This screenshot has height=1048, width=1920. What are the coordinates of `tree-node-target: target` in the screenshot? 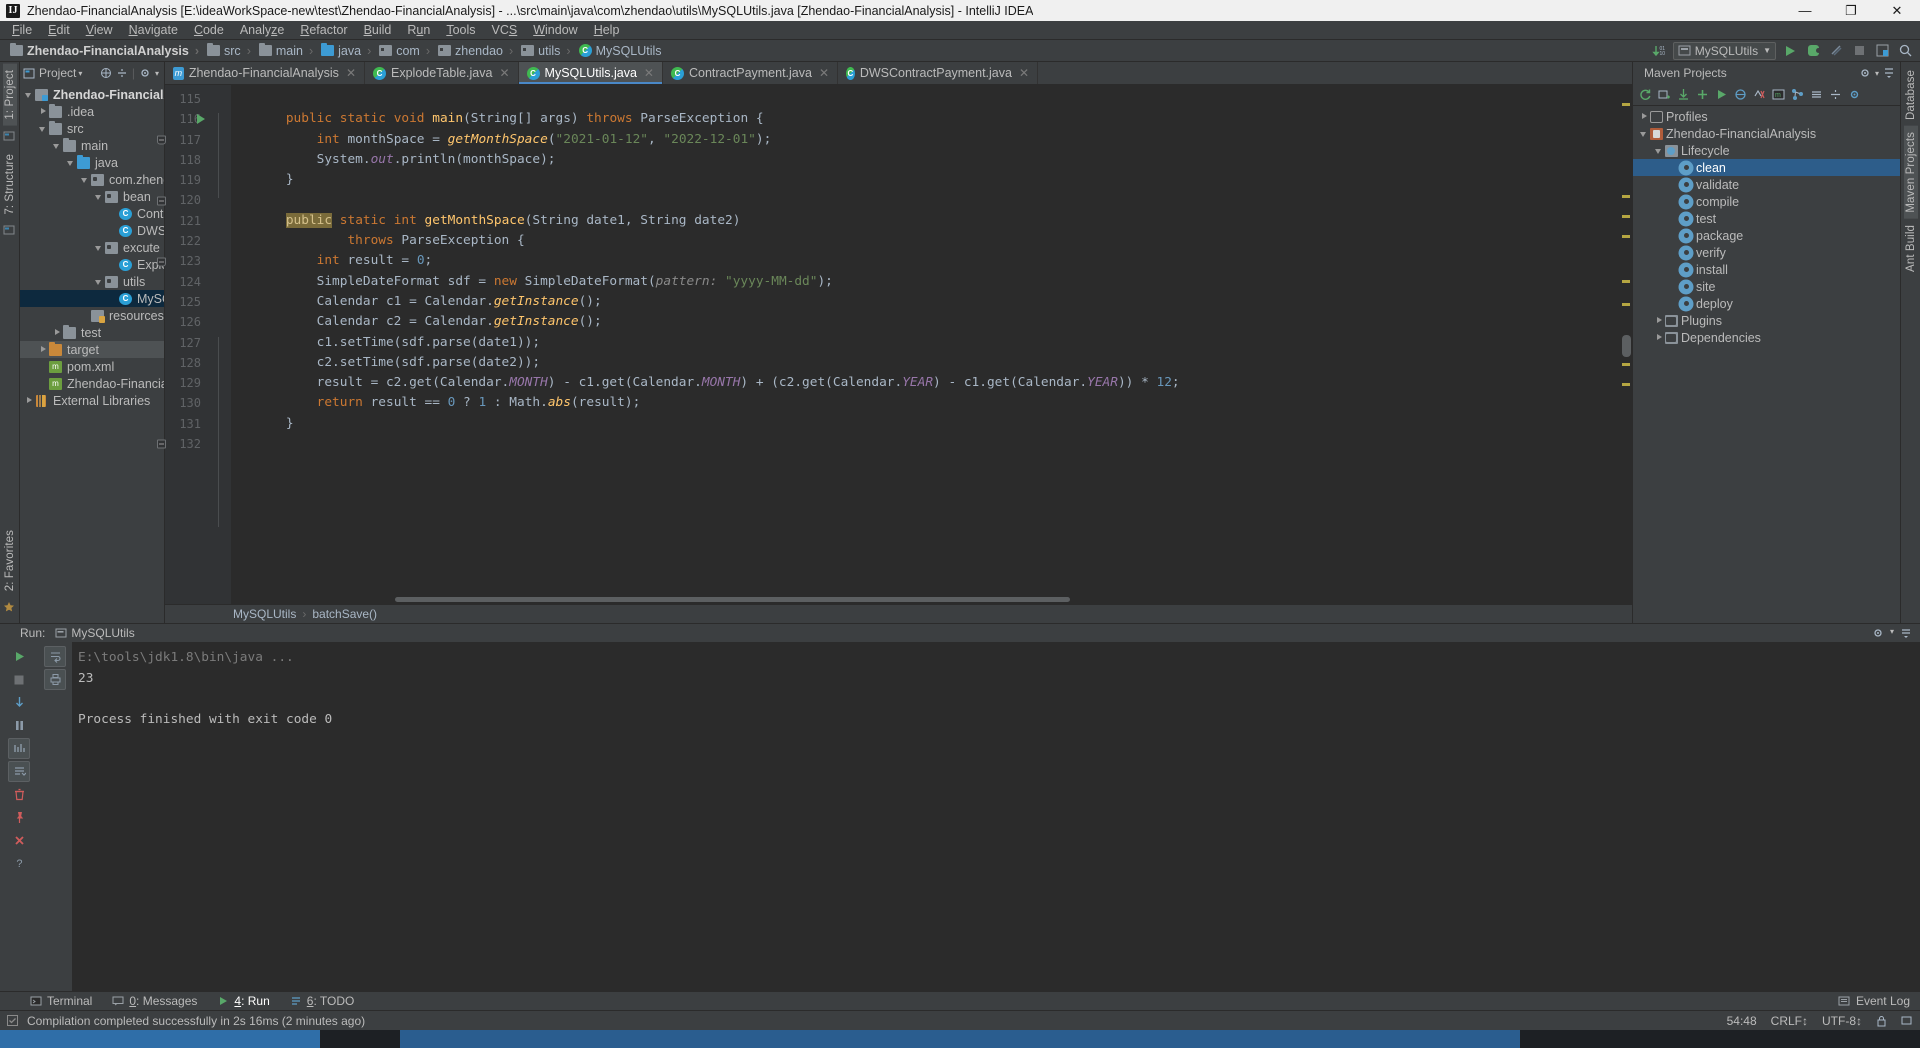 It's located at (92, 349).